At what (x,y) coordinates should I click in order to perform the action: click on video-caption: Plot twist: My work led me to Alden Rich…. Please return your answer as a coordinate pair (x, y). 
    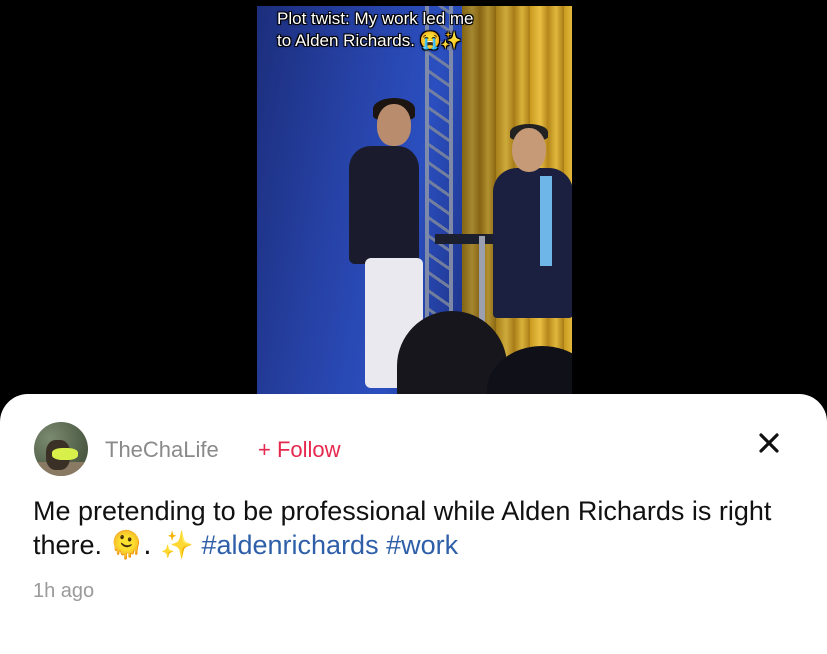
    Looking at the image, I should click on (414, 30).